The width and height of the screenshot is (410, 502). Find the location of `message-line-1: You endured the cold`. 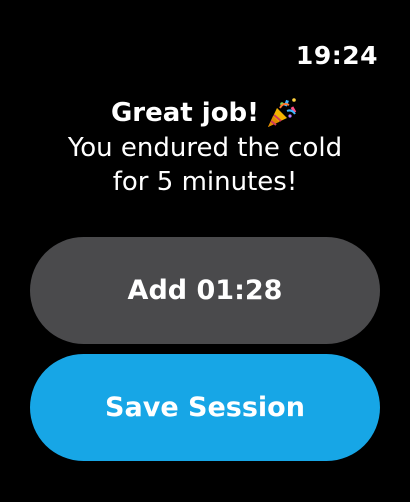

message-line-1: You endured the cold is located at coordinates (205, 148).